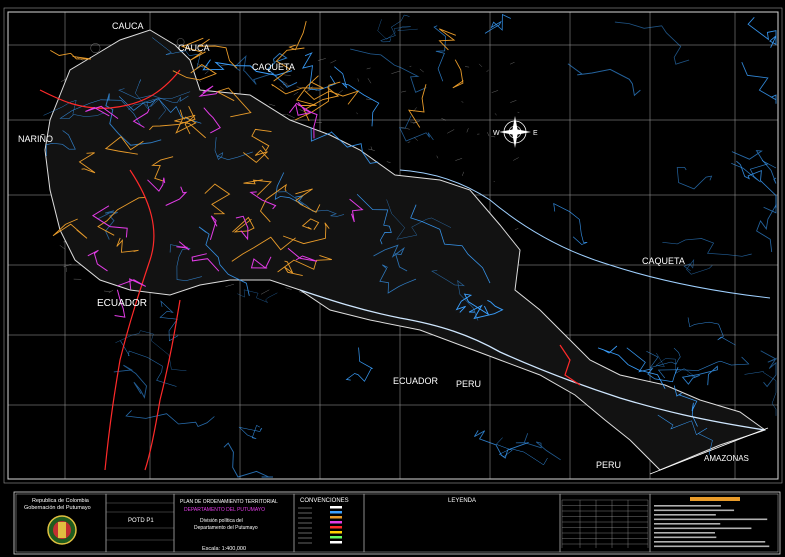  I want to click on label-amazonas: AMAZONAS, so click(726, 458).